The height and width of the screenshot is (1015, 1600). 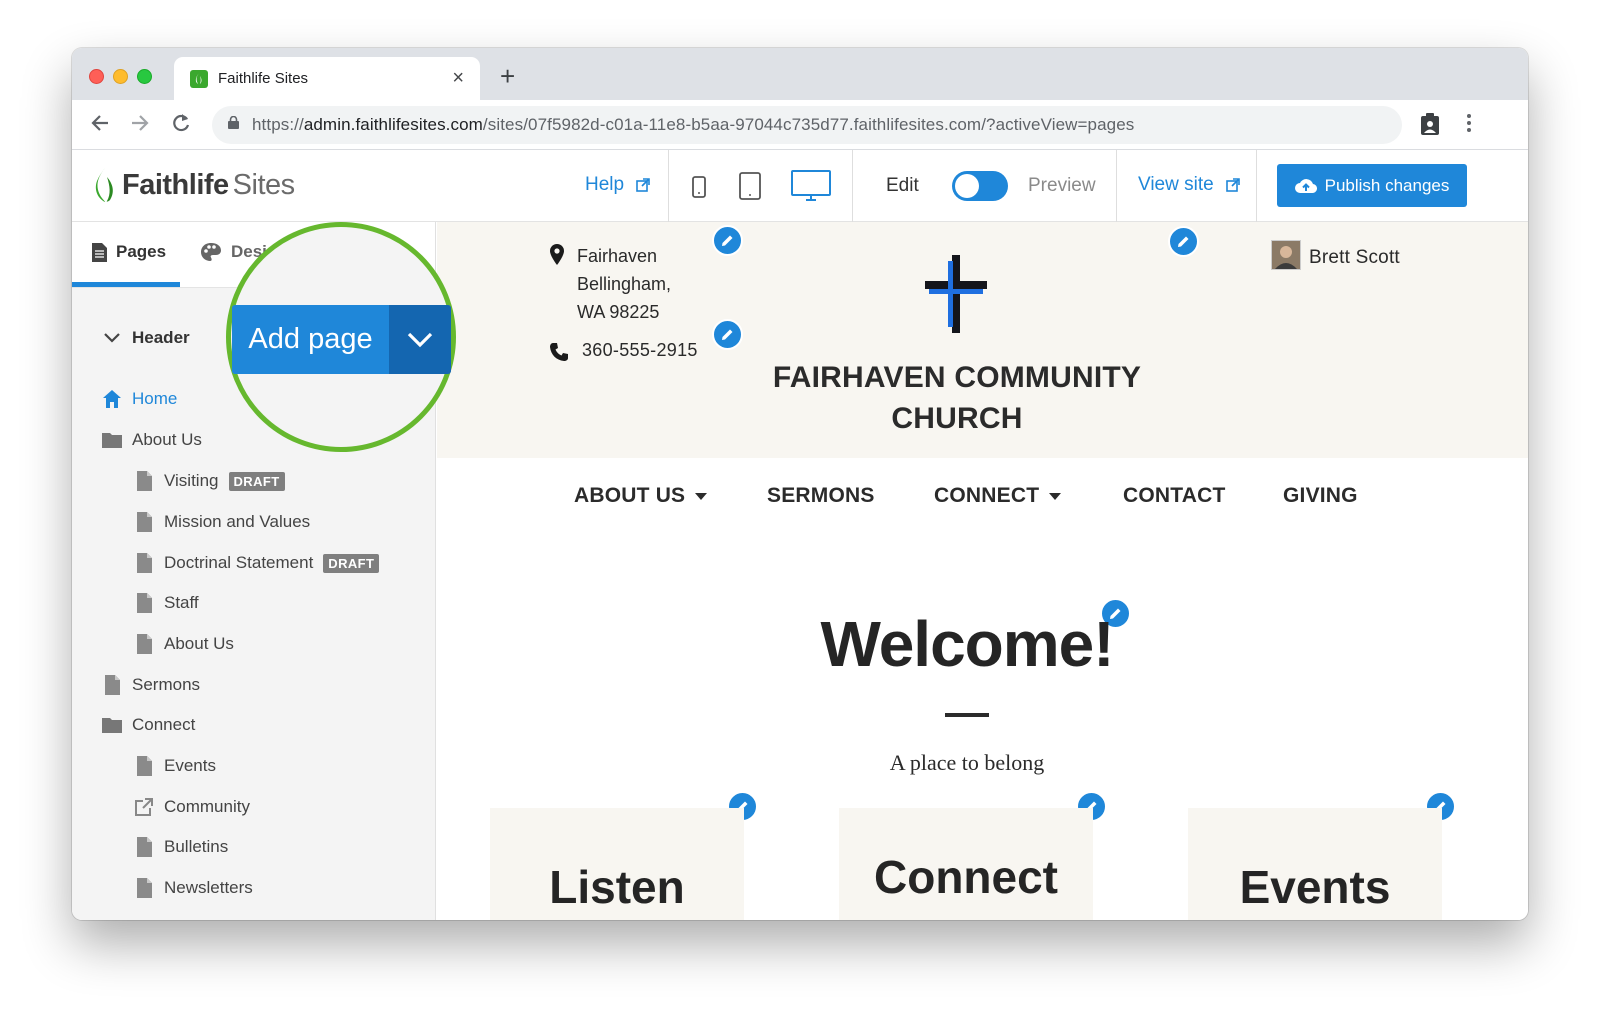 I want to click on edit-preview-toggle, so click(x=980, y=186).